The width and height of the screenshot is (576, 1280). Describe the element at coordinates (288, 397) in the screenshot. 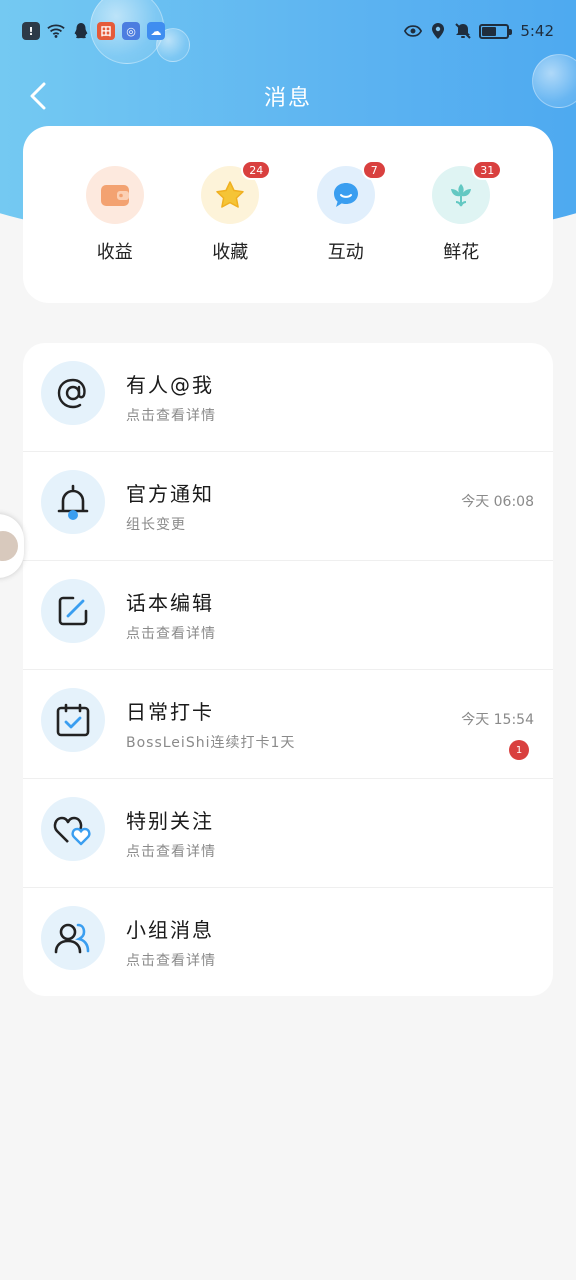

I see `message-item-mentions: 有人@我 点击查看详情` at that location.